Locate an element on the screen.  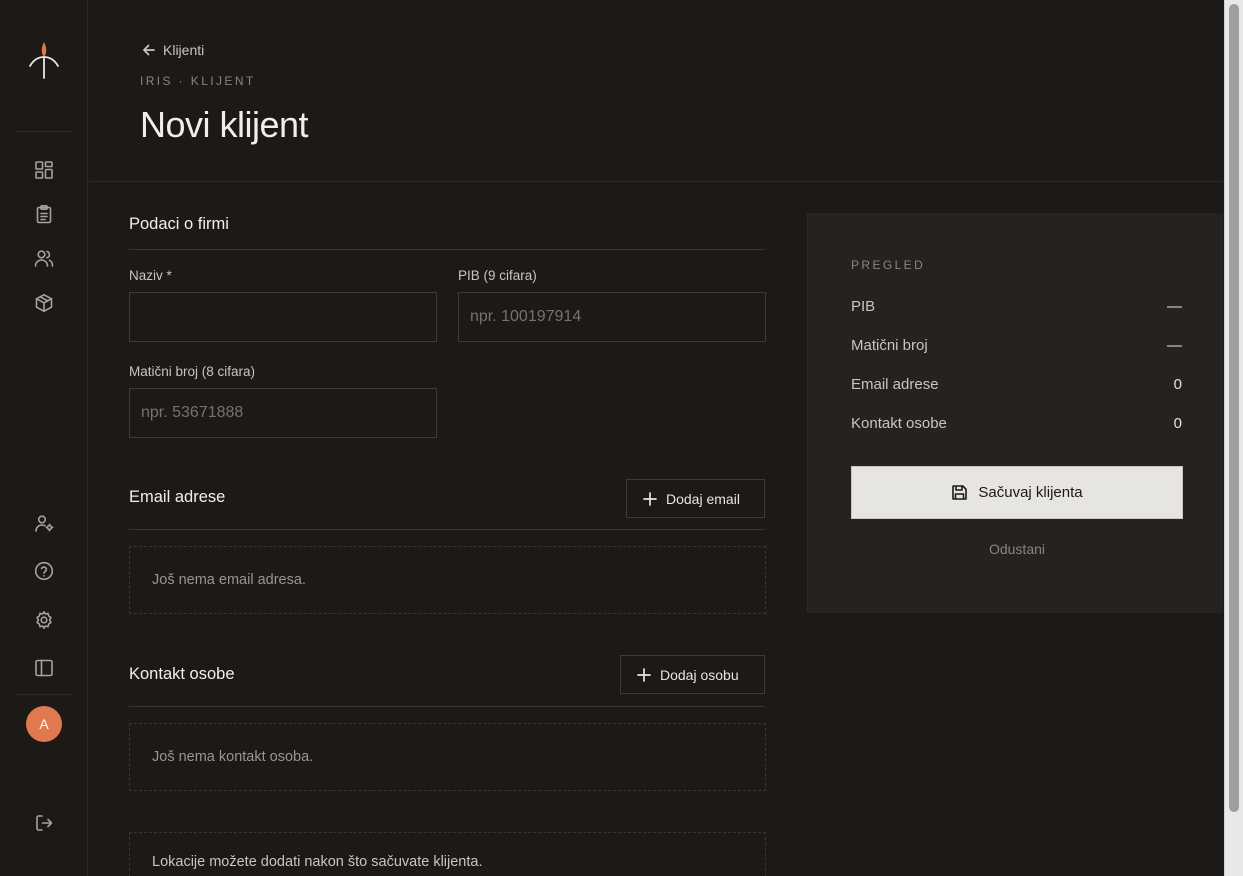
sidebar: A is located at coordinates (44, 438).